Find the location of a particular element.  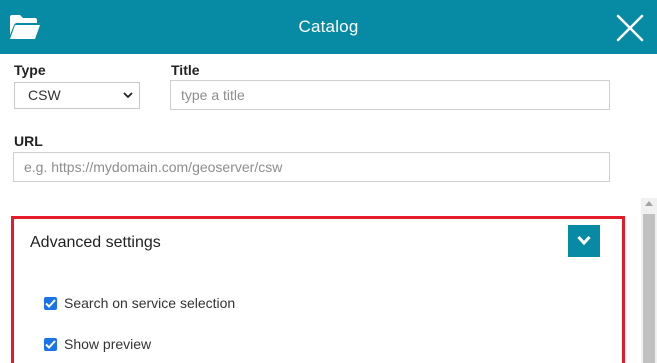

type-select: CSW is located at coordinates (77, 95).